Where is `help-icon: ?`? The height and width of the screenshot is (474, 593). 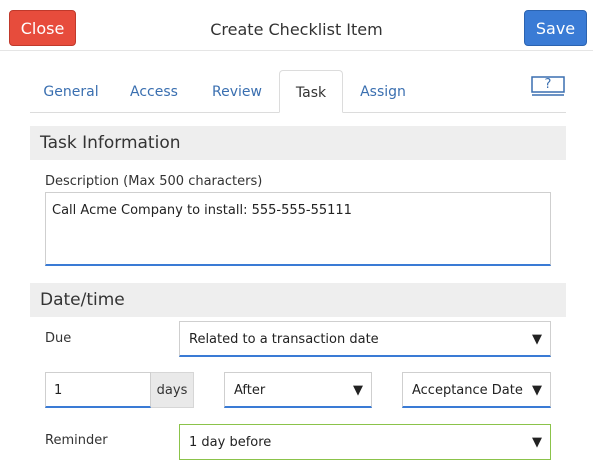 help-icon: ? is located at coordinates (548, 86).